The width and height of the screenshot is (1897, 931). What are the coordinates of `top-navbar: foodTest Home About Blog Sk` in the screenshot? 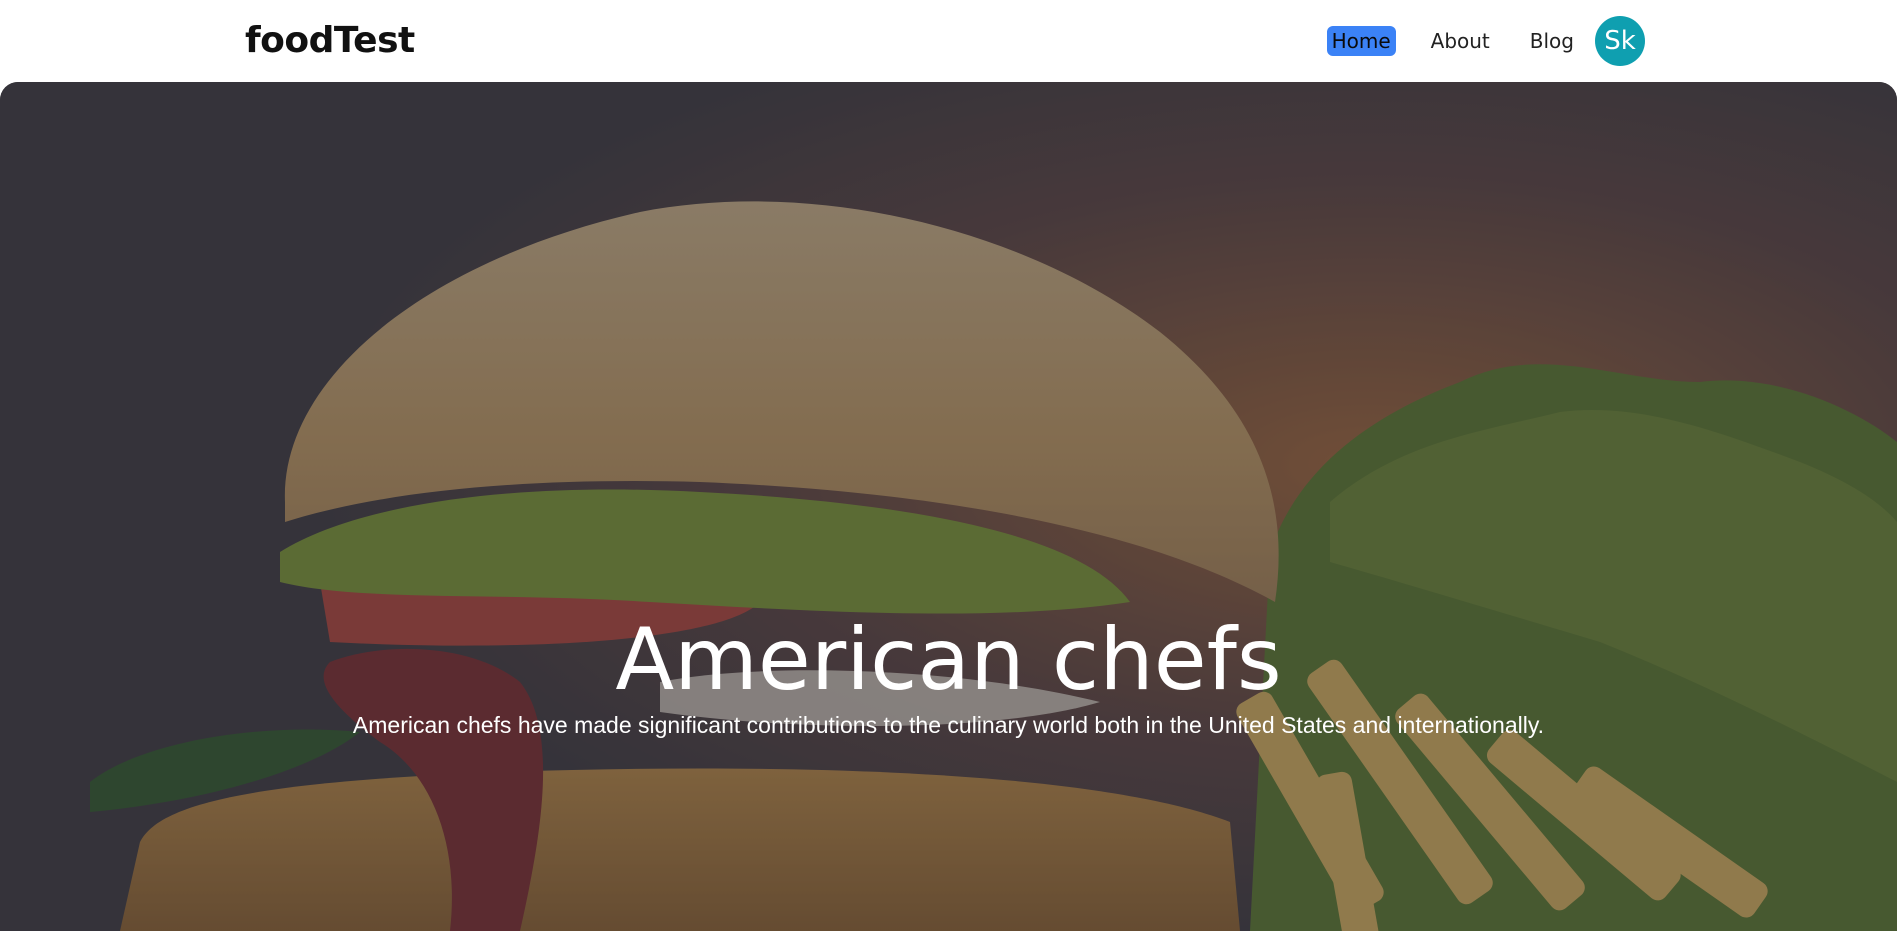 It's located at (948, 41).